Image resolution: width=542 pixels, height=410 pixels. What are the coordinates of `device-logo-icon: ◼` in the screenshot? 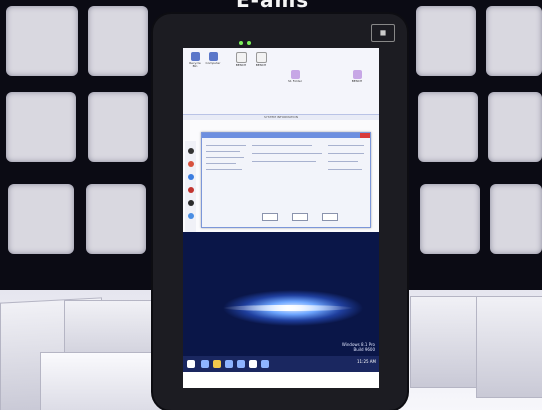 It's located at (383, 33).